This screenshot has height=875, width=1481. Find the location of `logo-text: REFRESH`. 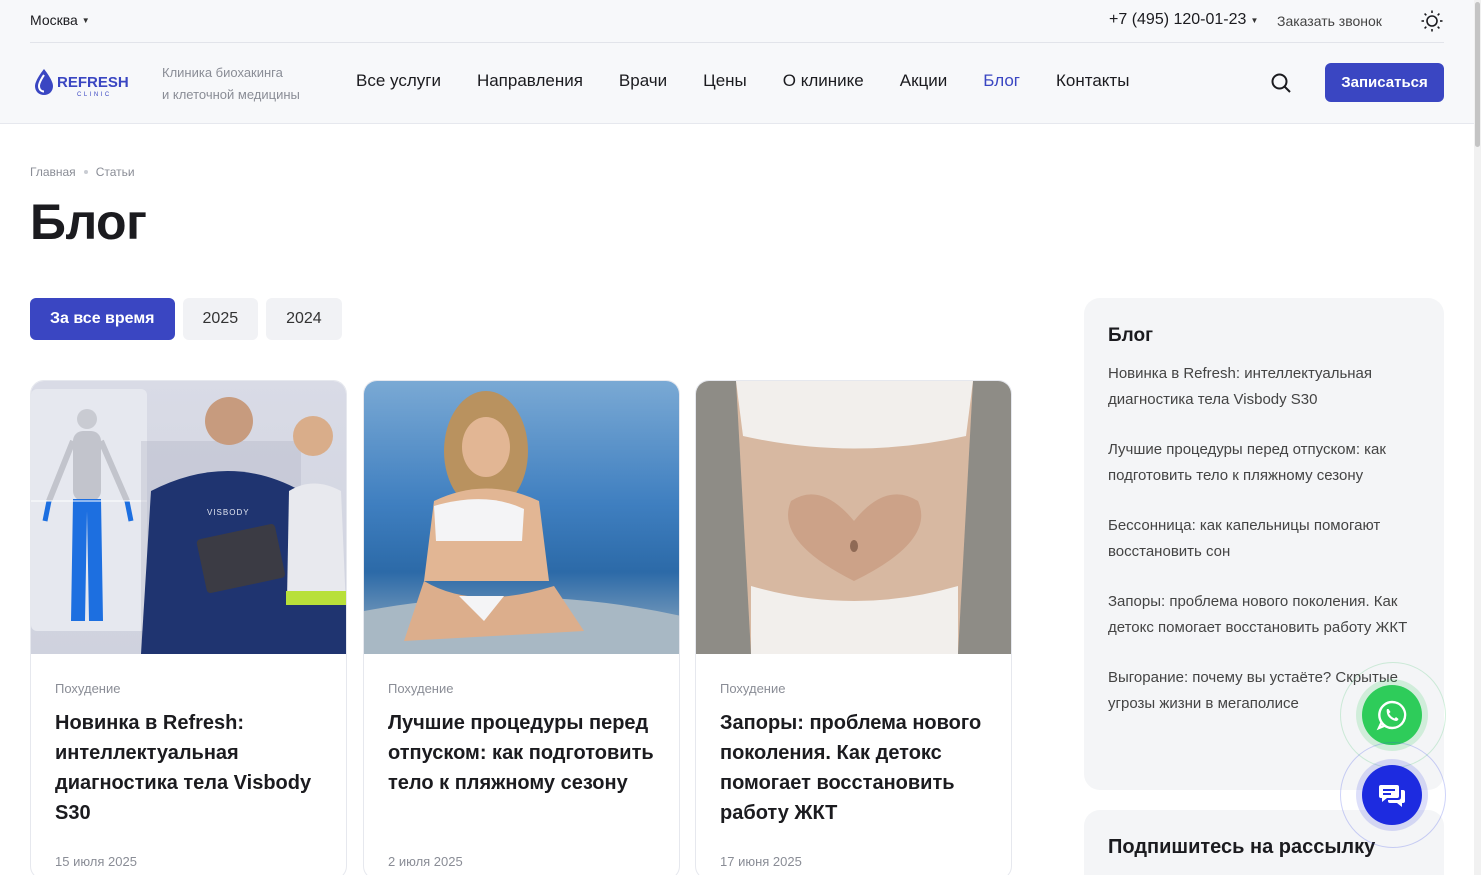

logo-text: REFRESH is located at coordinates (93, 82).